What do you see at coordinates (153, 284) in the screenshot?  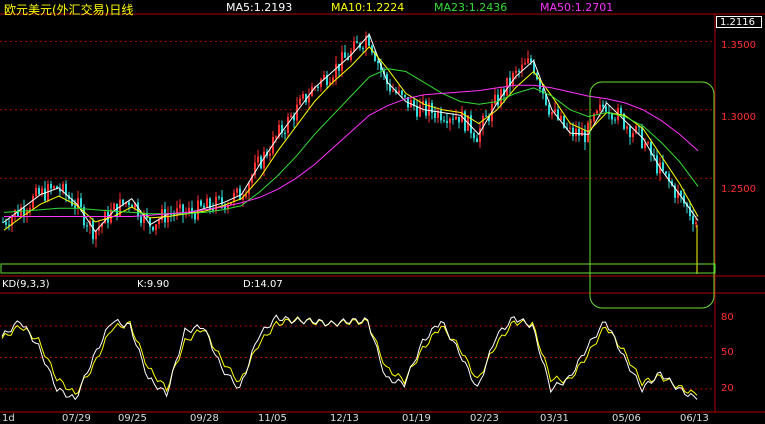 I see `kd-k-readout: K:9.90` at bounding box center [153, 284].